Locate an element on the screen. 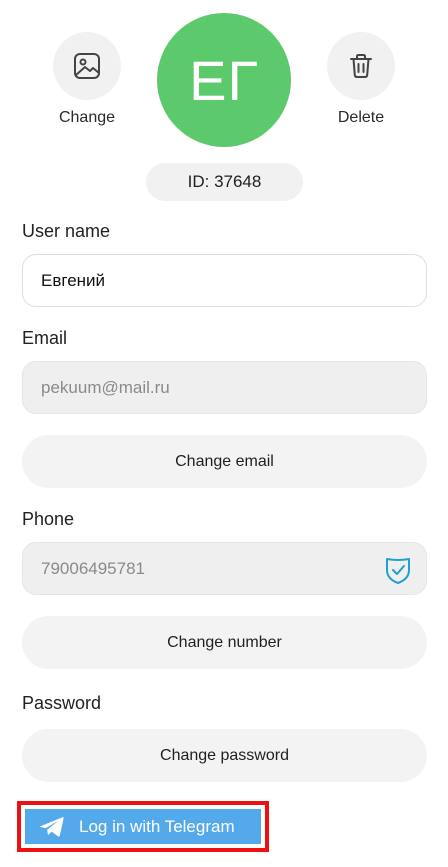 This screenshot has height=867, width=448. avatar: ЕГ is located at coordinates (224, 80).